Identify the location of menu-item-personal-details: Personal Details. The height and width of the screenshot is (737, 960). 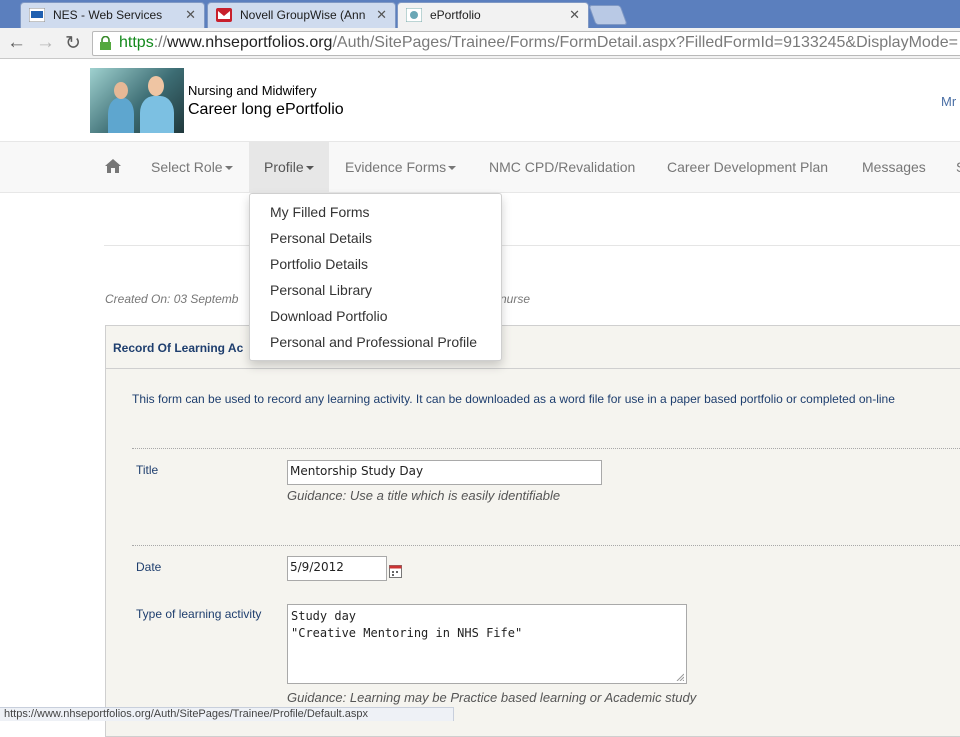
(321, 238).